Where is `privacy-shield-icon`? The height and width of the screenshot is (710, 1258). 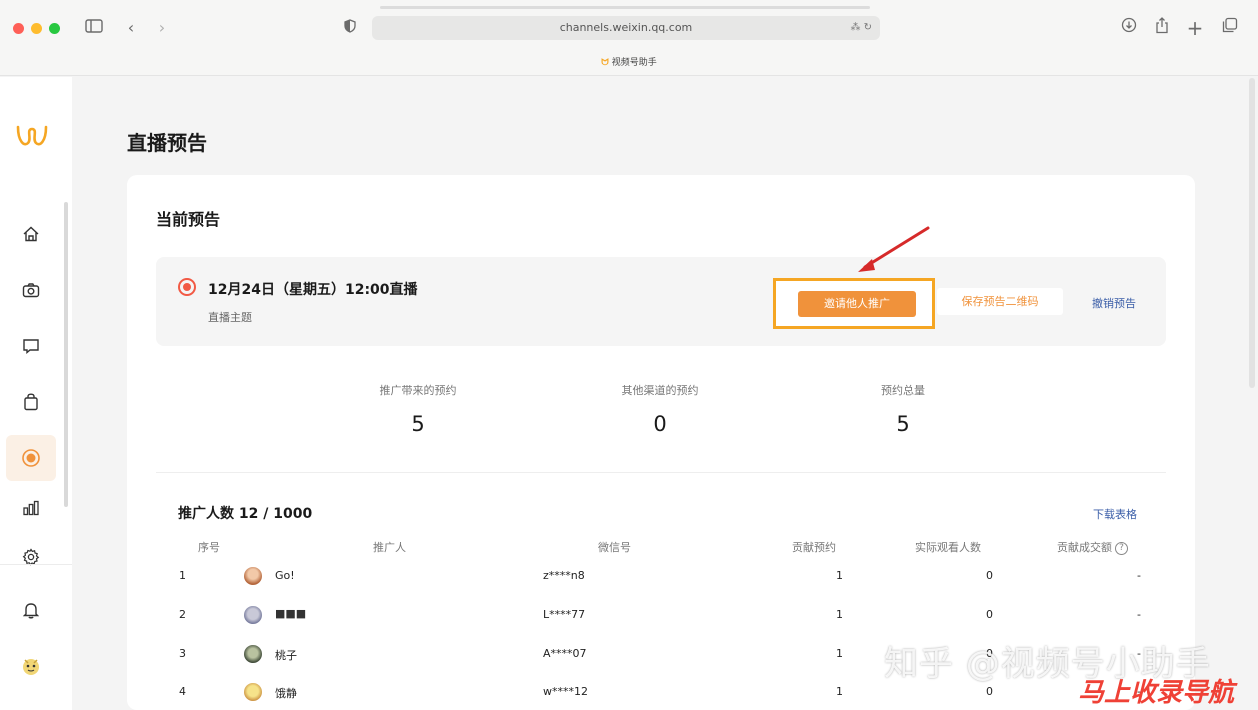 privacy-shield-icon is located at coordinates (350, 28).